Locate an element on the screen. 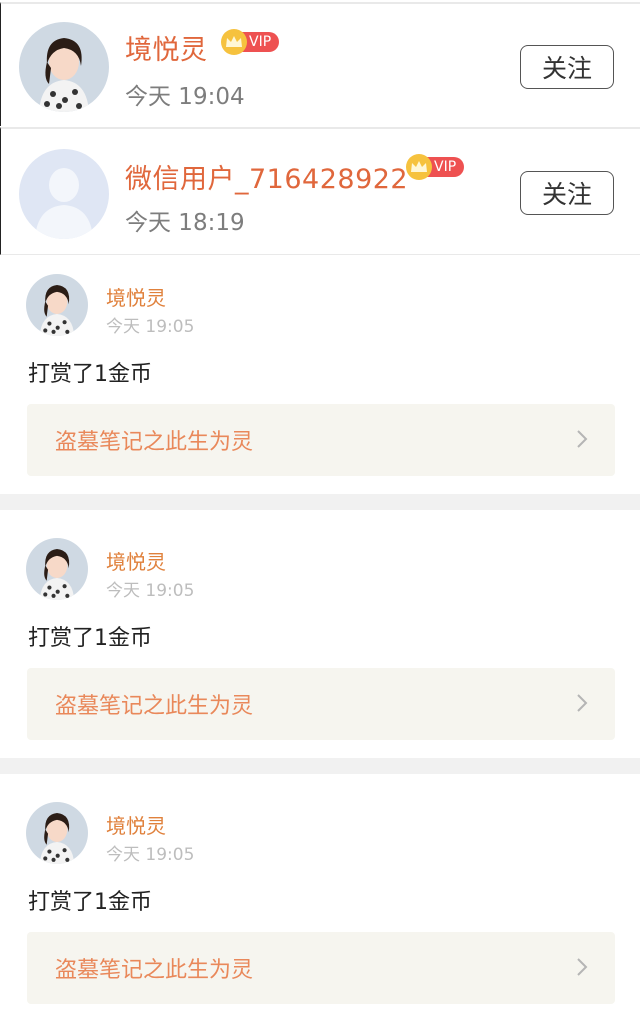 This screenshot has height=1015, width=640. follow-time: 今天 18:19 is located at coordinates (185, 223).